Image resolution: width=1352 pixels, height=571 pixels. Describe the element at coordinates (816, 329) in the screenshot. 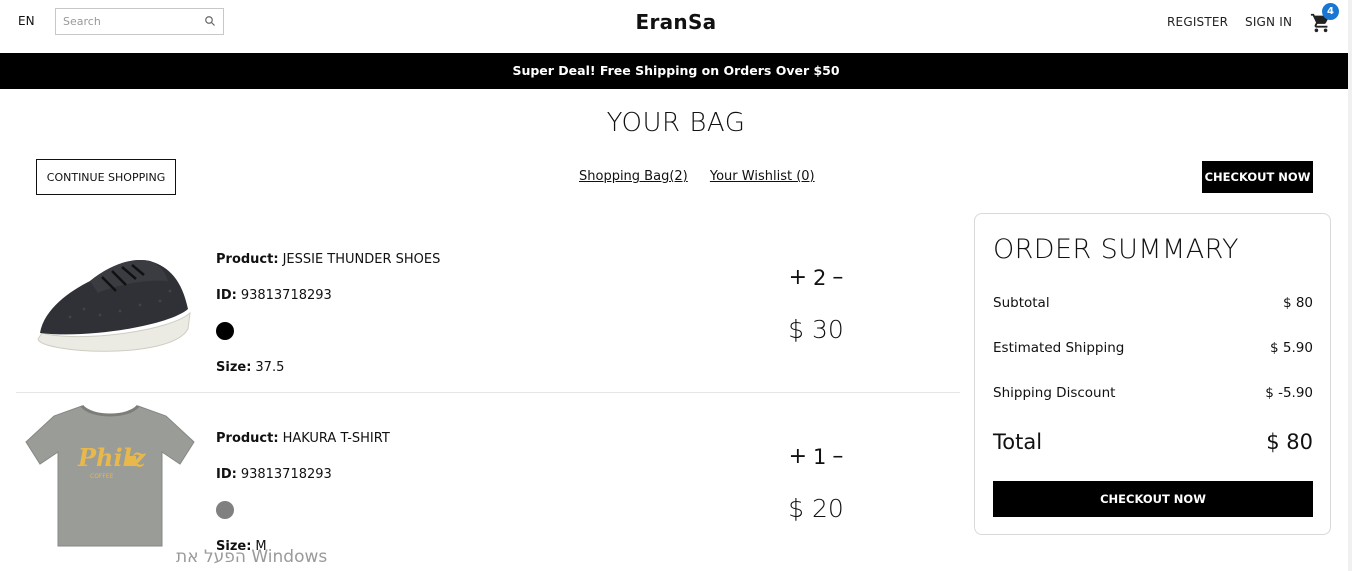

I see `product-price: $ 30` at that location.